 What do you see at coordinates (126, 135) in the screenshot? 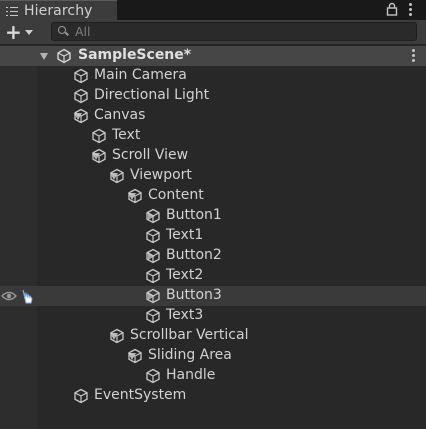
I see `tree-item-label: Text` at bounding box center [126, 135].